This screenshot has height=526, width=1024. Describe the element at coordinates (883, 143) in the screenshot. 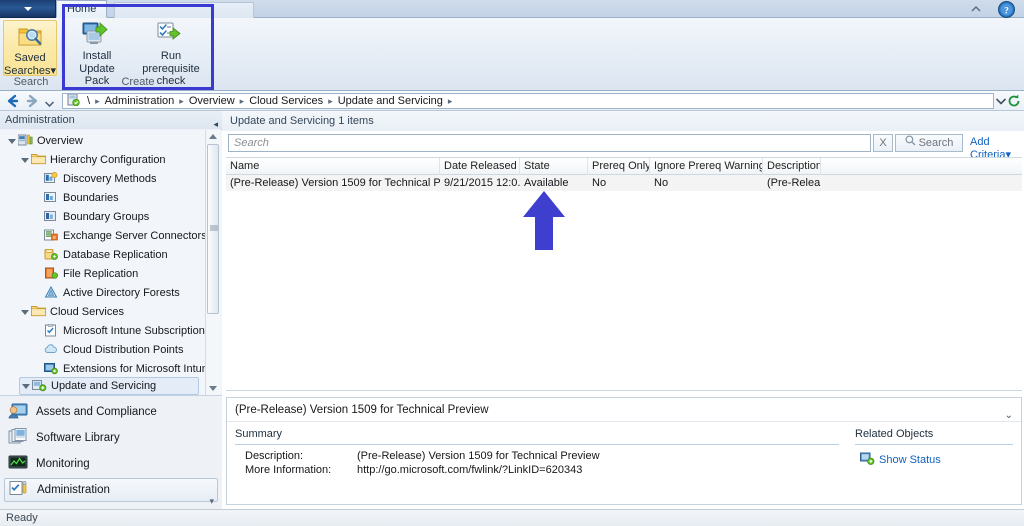

I see `clear-search-button: X` at that location.